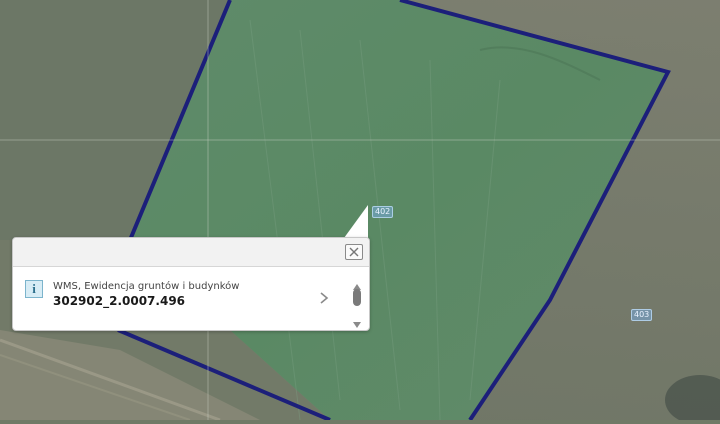 The image size is (720, 424). Describe the element at coordinates (191, 252) in the screenshot. I see `popup-header` at that location.